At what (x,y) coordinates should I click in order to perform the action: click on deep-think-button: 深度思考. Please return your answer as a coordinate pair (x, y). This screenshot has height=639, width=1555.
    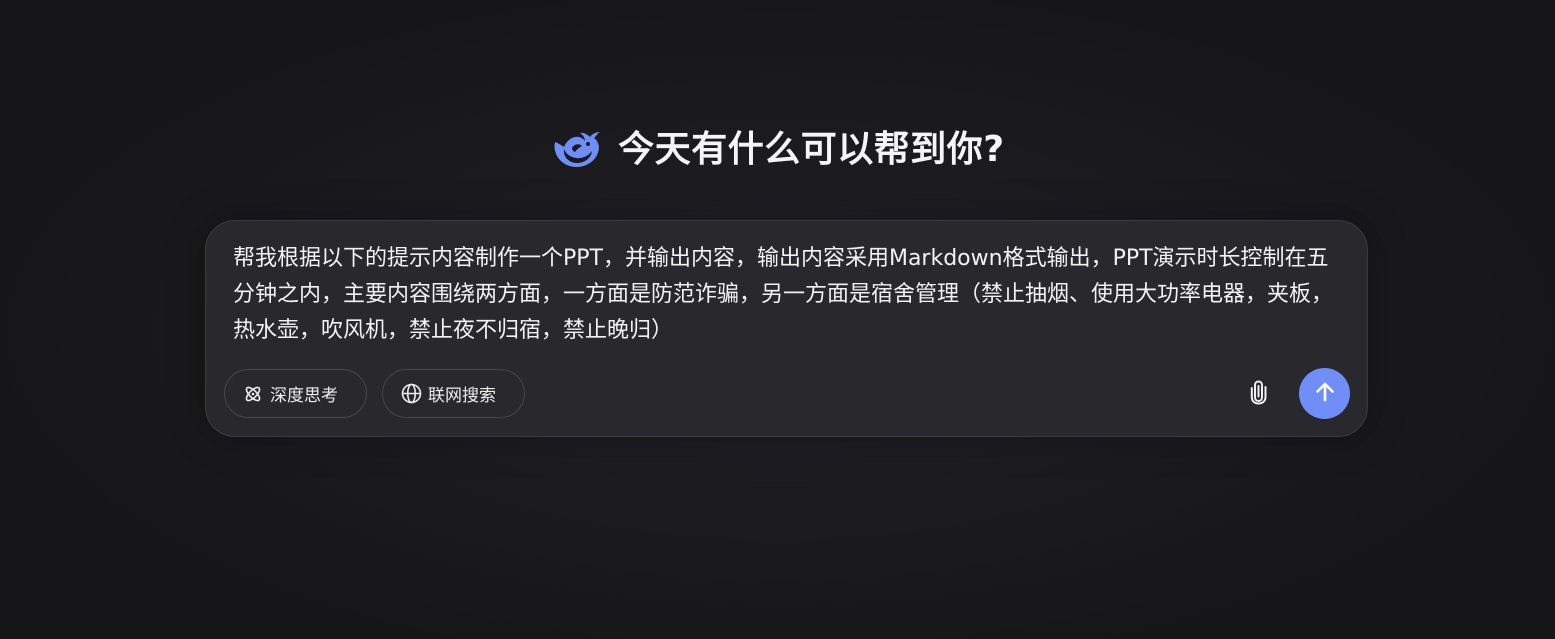
    Looking at the image, I should click on (295, 393).